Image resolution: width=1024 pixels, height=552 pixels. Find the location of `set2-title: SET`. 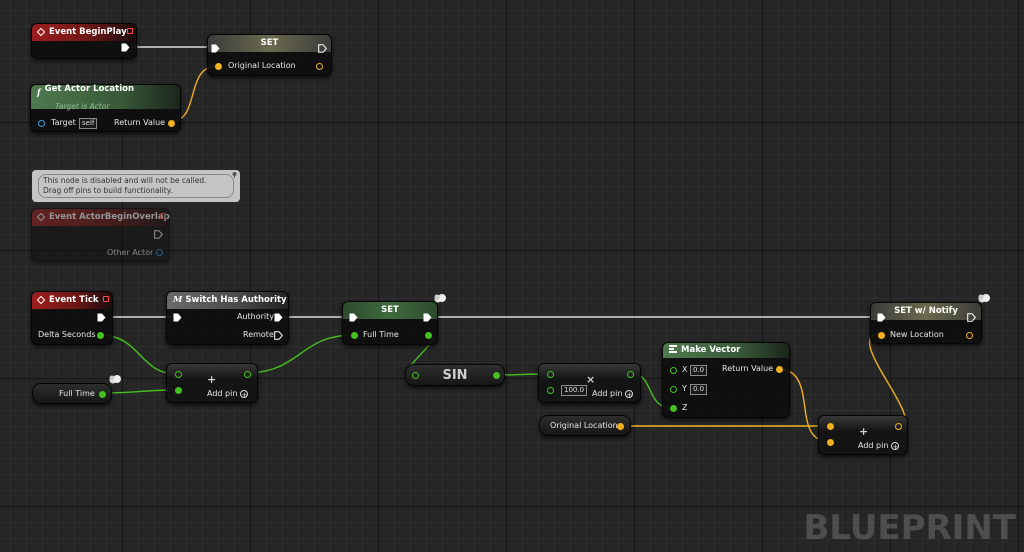

set2-title: SET is located at coordinates (390, 310).